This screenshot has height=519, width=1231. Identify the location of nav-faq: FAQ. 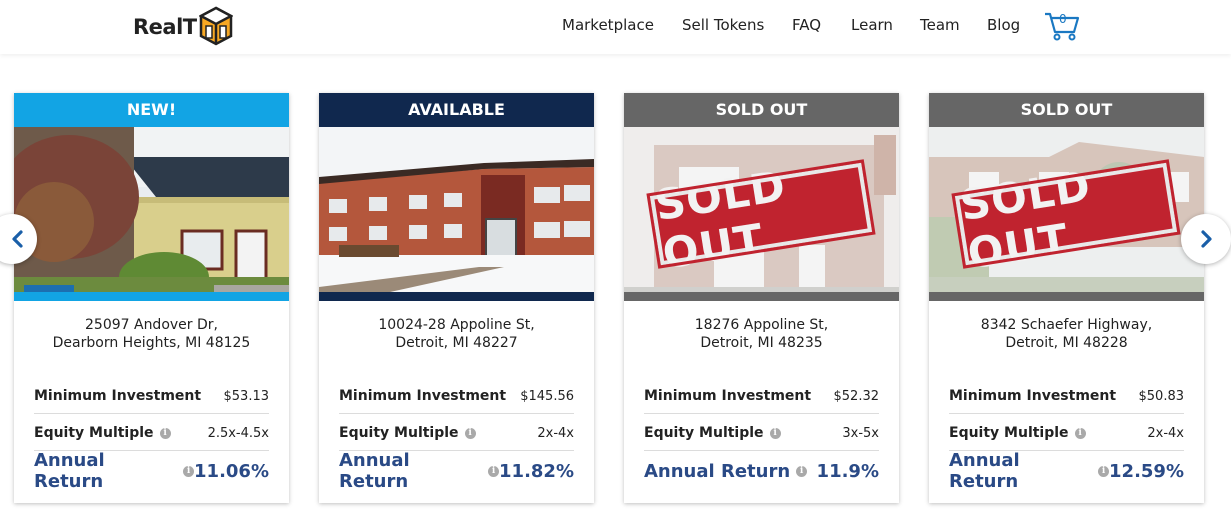
(806, 25).